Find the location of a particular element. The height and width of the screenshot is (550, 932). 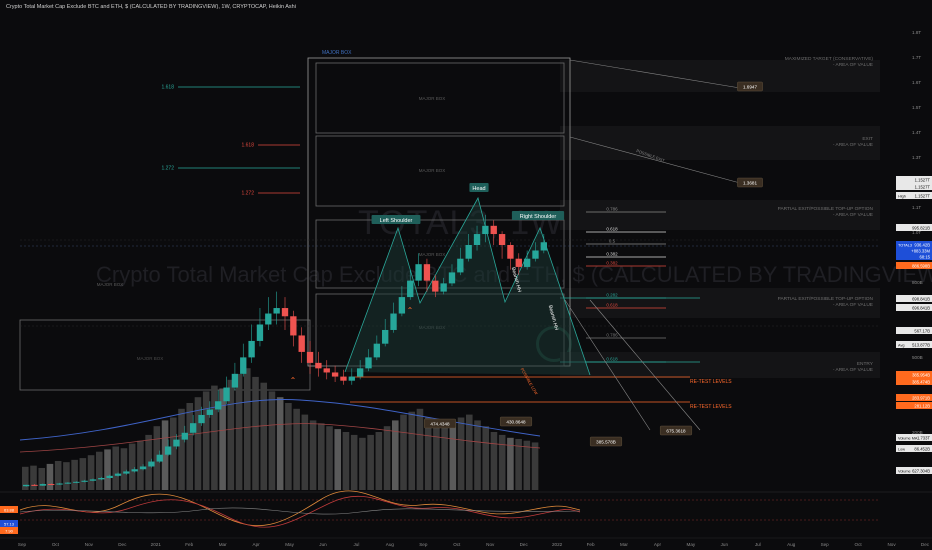

time-tick: Feb is located at coordinates (189, 544).